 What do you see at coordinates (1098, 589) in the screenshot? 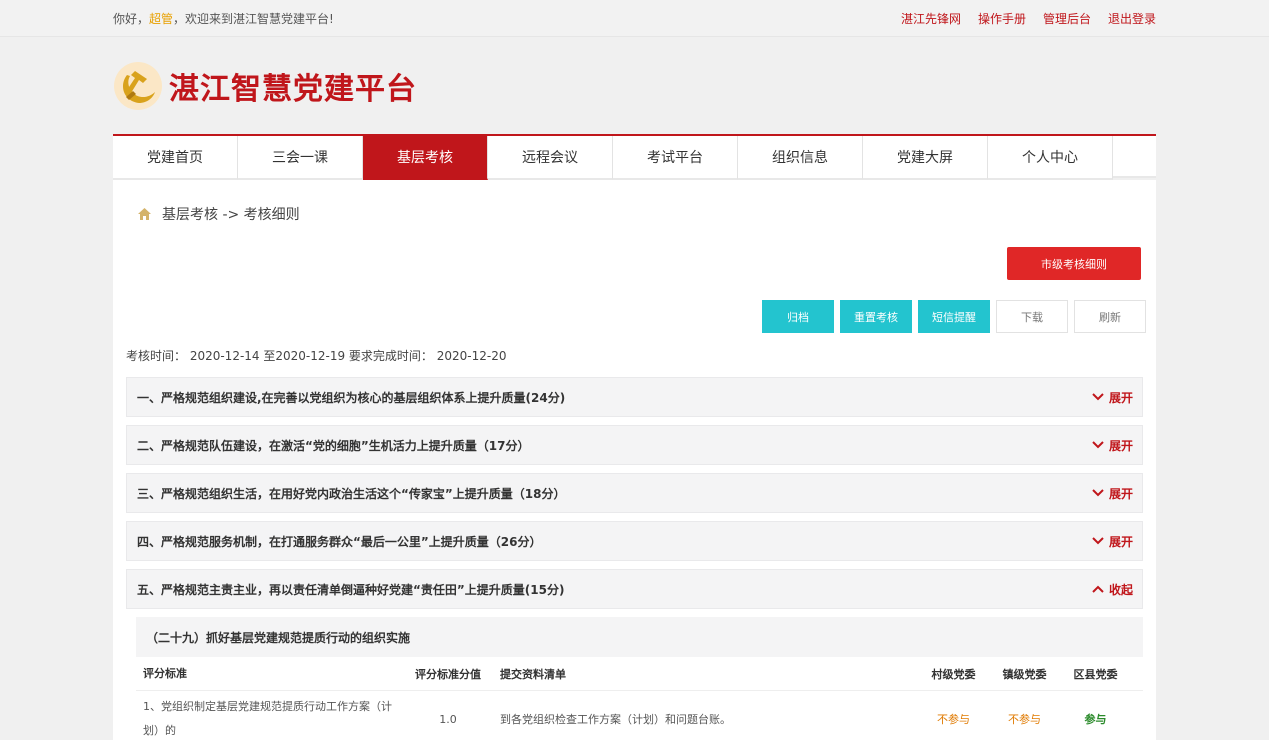
I see `chevron-up-icon` at bounding box center [1098, 589].